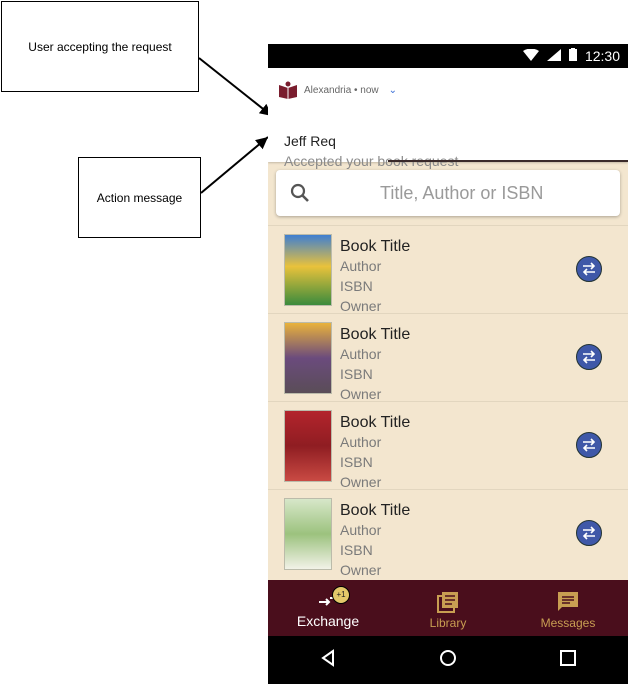 The width and height of the screenshot is (630, 686). What do you see at coordinates (328, 660) in the screenshot?
I see `back-icon` at bounding box center [328, 660].